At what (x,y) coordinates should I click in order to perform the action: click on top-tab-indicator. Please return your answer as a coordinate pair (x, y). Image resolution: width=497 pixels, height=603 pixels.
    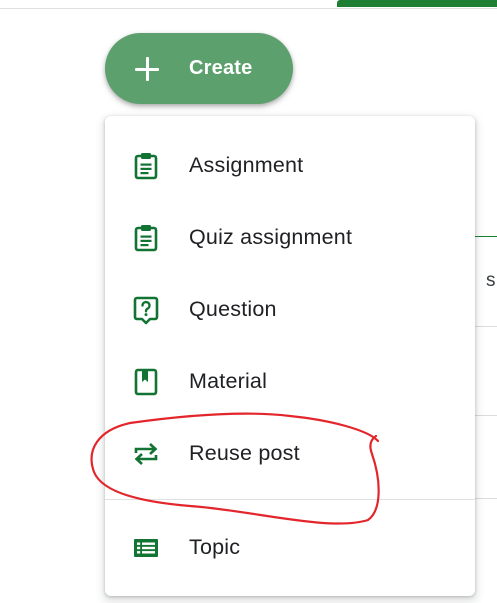
    Looking at the image, I should click on (417, 3).